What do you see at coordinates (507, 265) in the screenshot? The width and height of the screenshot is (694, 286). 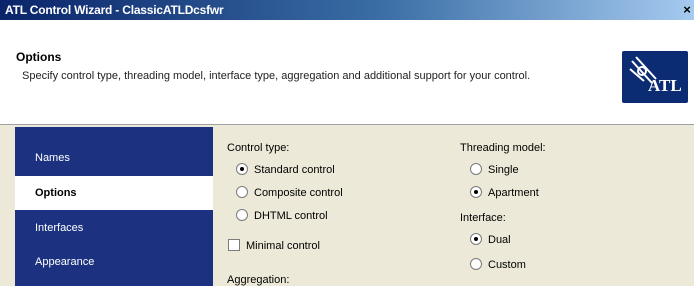 I see `radio-label: Custom` at bounding box center [507, 265].